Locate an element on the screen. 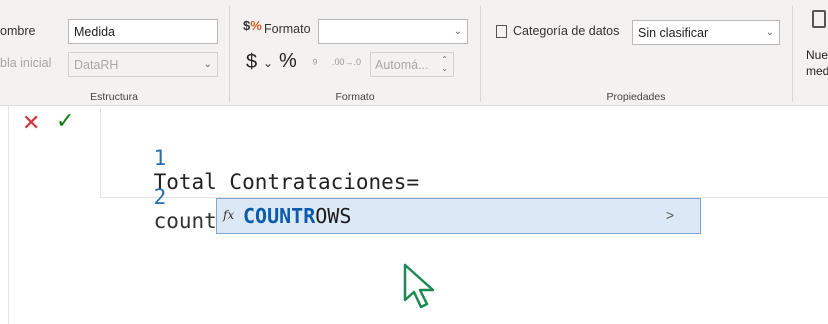  format-label: Formato is located at coordinates (287, 29).